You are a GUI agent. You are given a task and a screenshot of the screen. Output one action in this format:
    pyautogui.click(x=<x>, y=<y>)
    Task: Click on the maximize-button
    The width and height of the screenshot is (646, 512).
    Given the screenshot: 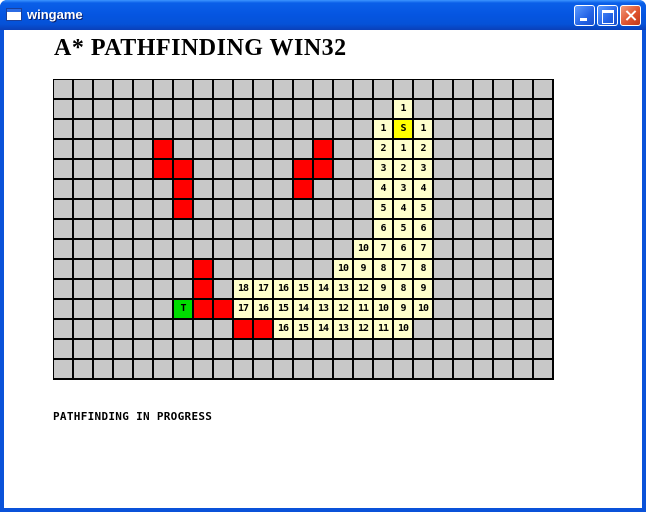 What is the action you would take?
    pyautogui.click(x=607, y=15)
    